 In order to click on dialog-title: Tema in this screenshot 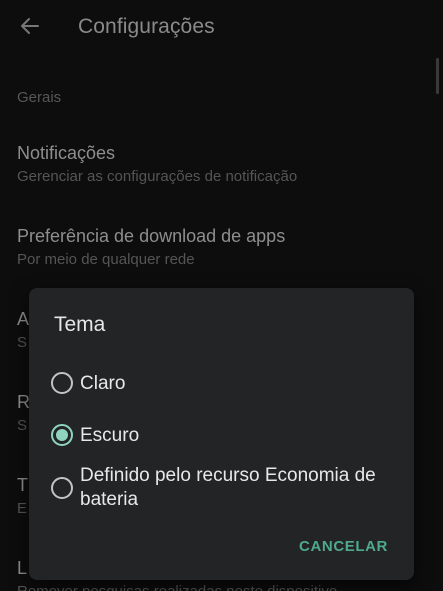, I will do `click(80, 324)`.